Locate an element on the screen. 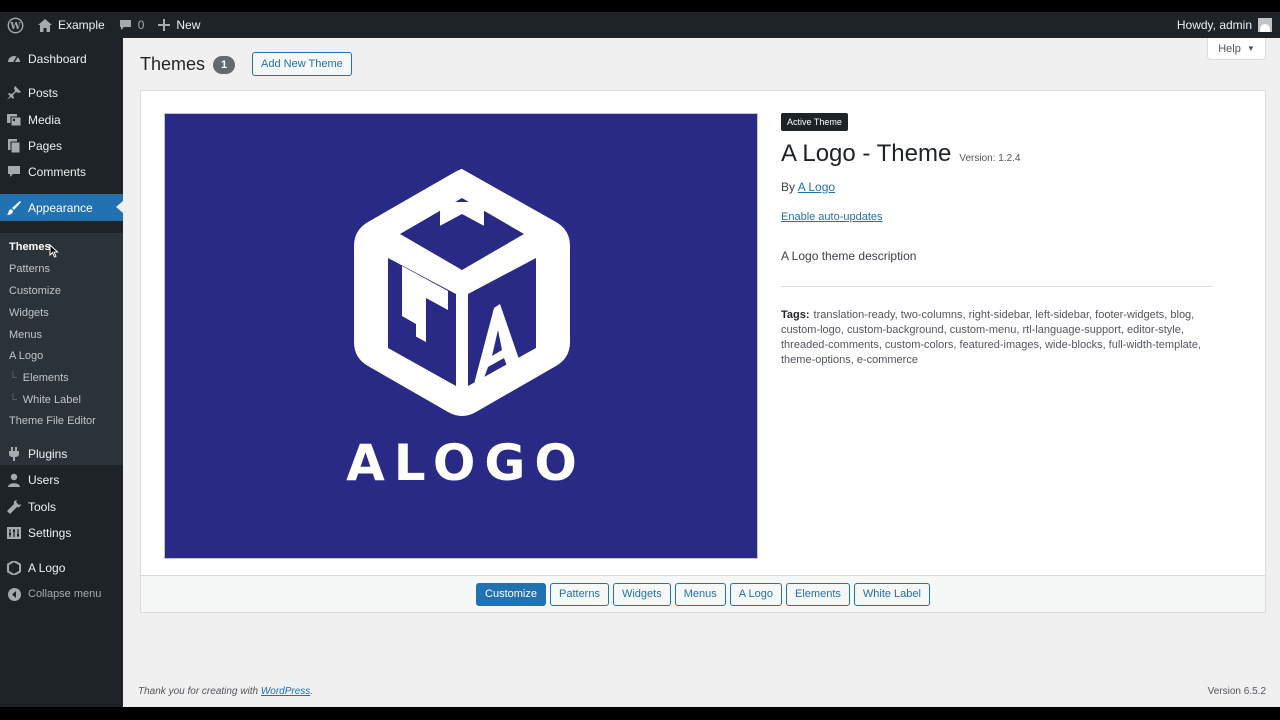  menu-label-plugins: Plugins is located at coordinates (48, 454).